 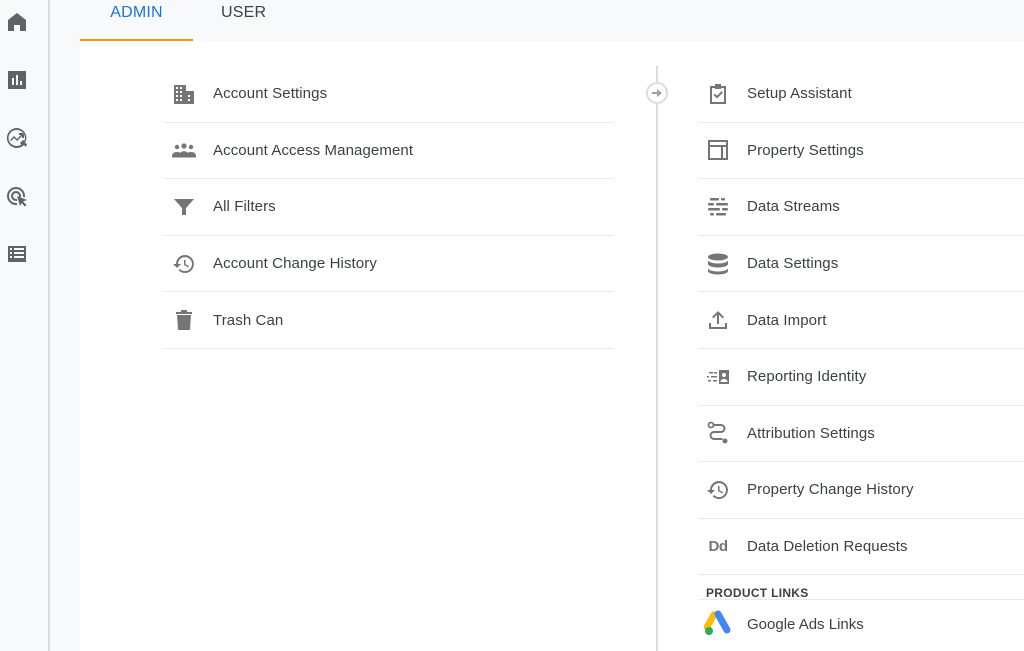 I want to click on property-settings-label: Property Settings, so click(x=805, y=150).